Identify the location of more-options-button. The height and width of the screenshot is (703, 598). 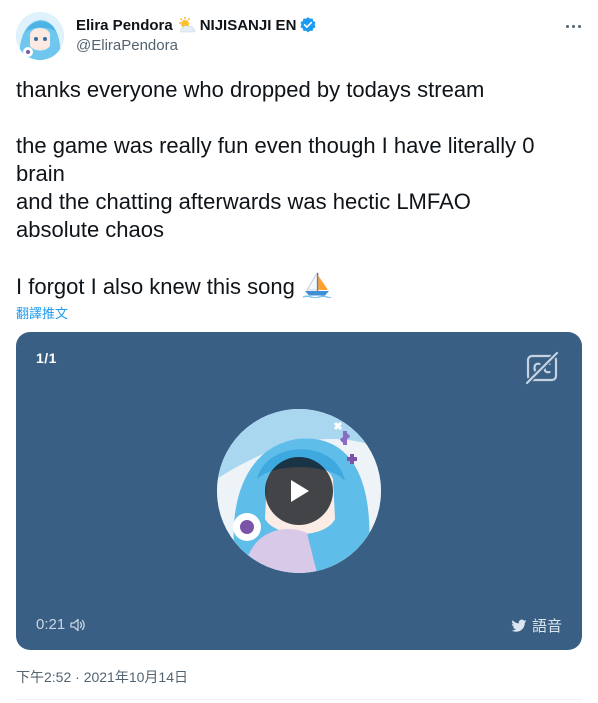
(573, 26).